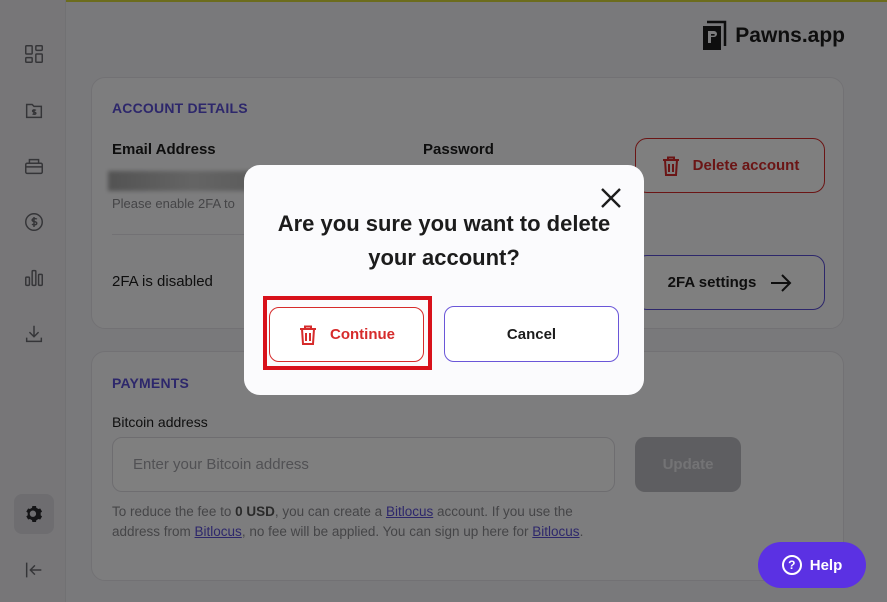  I want to click on help-label: Help, so click(826, 565).